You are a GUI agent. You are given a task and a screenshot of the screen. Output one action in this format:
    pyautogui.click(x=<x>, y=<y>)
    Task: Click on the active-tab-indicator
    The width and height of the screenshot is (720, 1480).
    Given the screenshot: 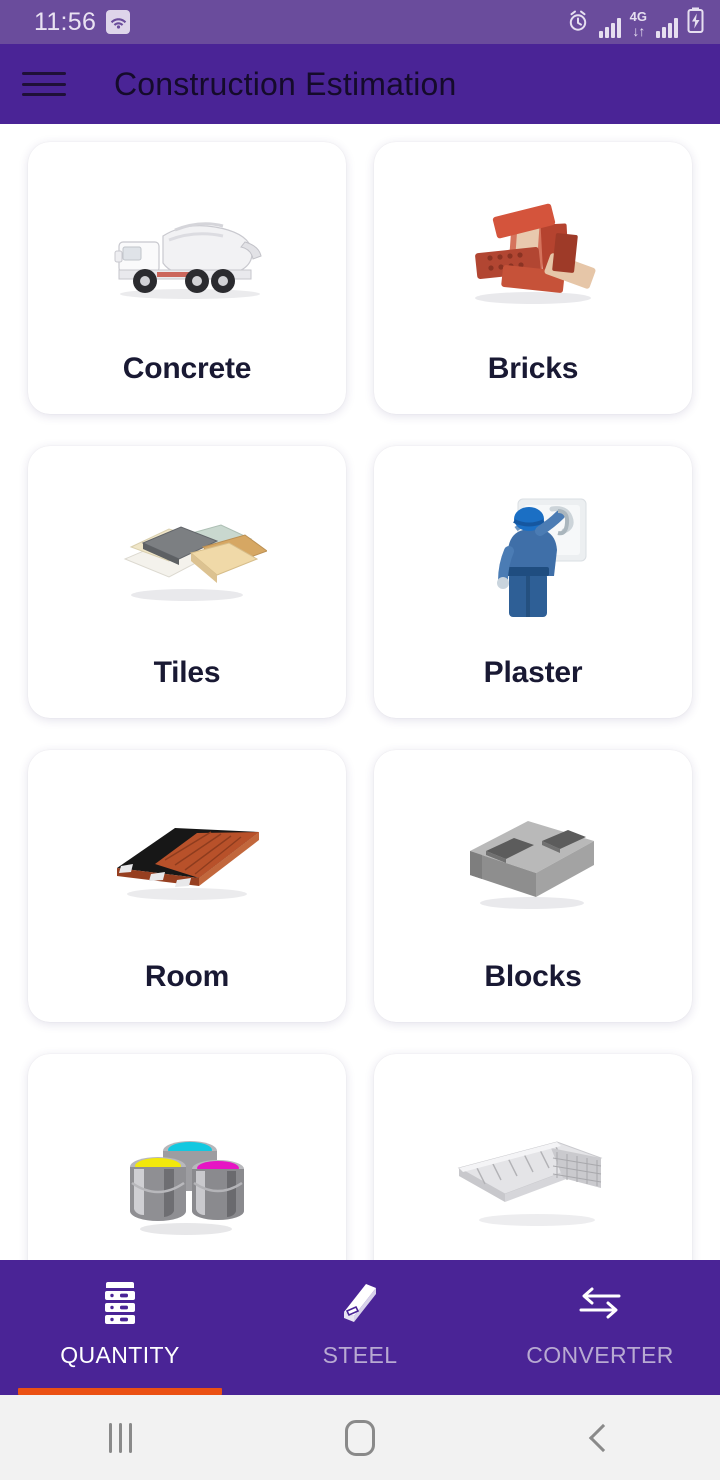 What is the action you would take?
    pyautogui.click(x=120, y=1391)
    